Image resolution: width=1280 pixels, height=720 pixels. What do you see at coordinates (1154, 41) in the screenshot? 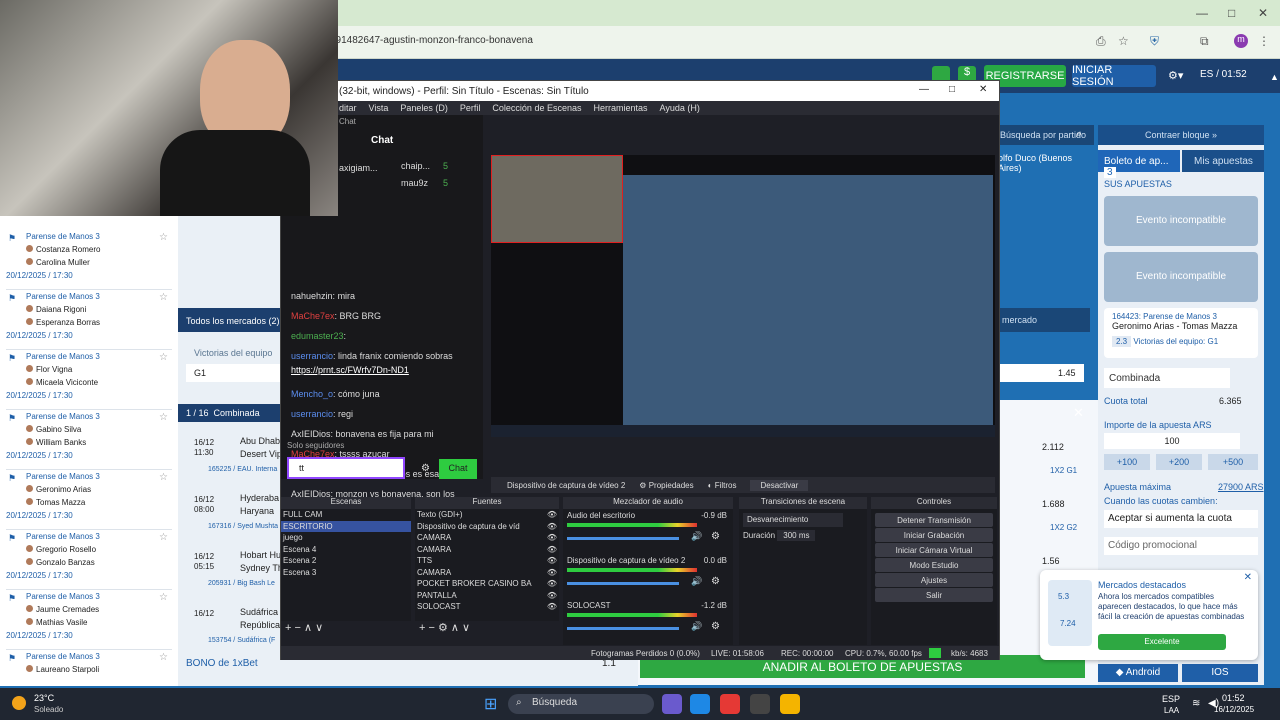
I see `shield-icon: ⛨` at bounding box center [1154, 41].